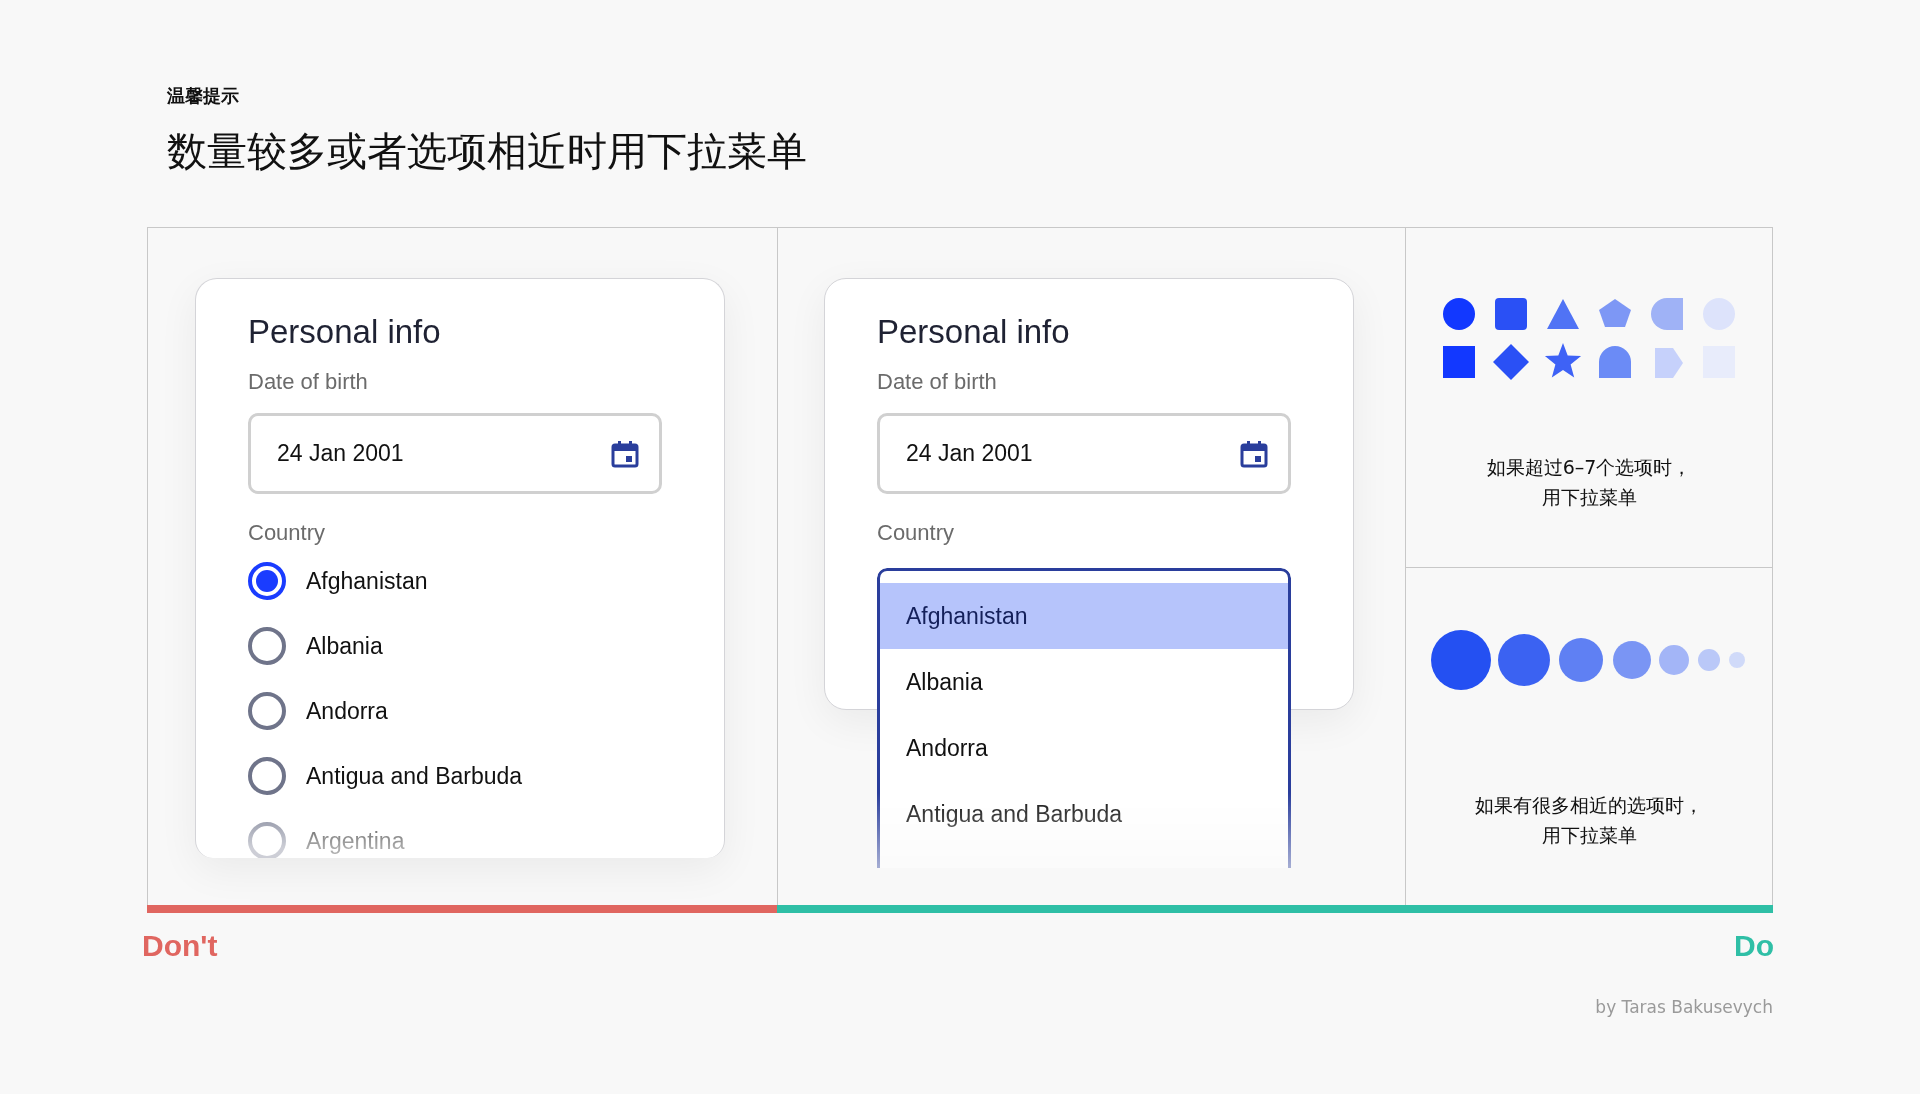 The height and width of the screenshot is (1094, 1920). Describe the element at coordinates (203, 96) in the screenshot. I see `eyebrow-text: 温馨提示` at that location.